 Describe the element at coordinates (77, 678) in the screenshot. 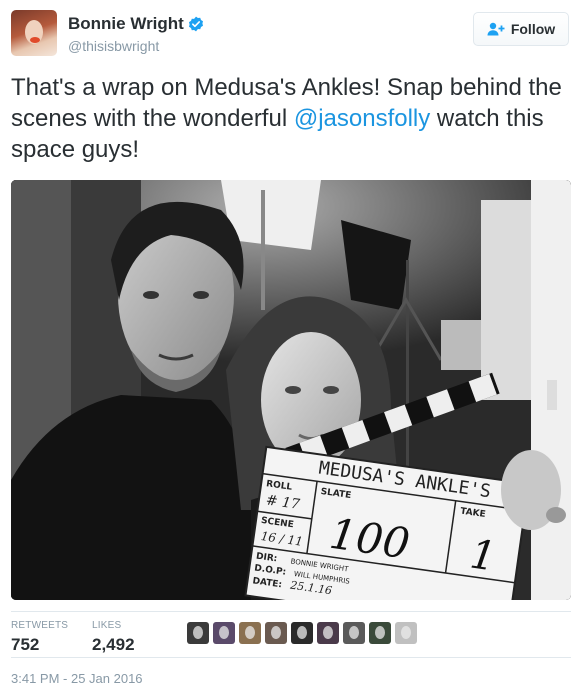

I see `tweet-timestamp: 3:41 PM - 25 Jan 2016` at that location.